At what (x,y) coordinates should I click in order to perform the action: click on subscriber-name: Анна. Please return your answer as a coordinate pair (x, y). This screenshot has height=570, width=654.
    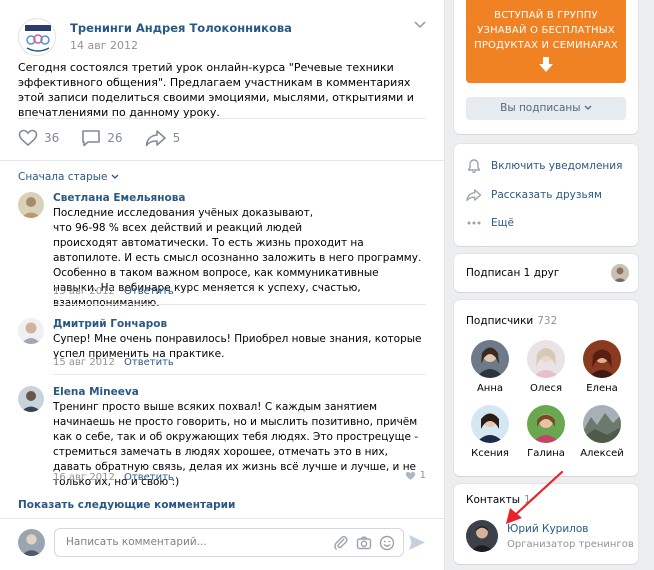
    Looking at the image, I should click on (490, 388).